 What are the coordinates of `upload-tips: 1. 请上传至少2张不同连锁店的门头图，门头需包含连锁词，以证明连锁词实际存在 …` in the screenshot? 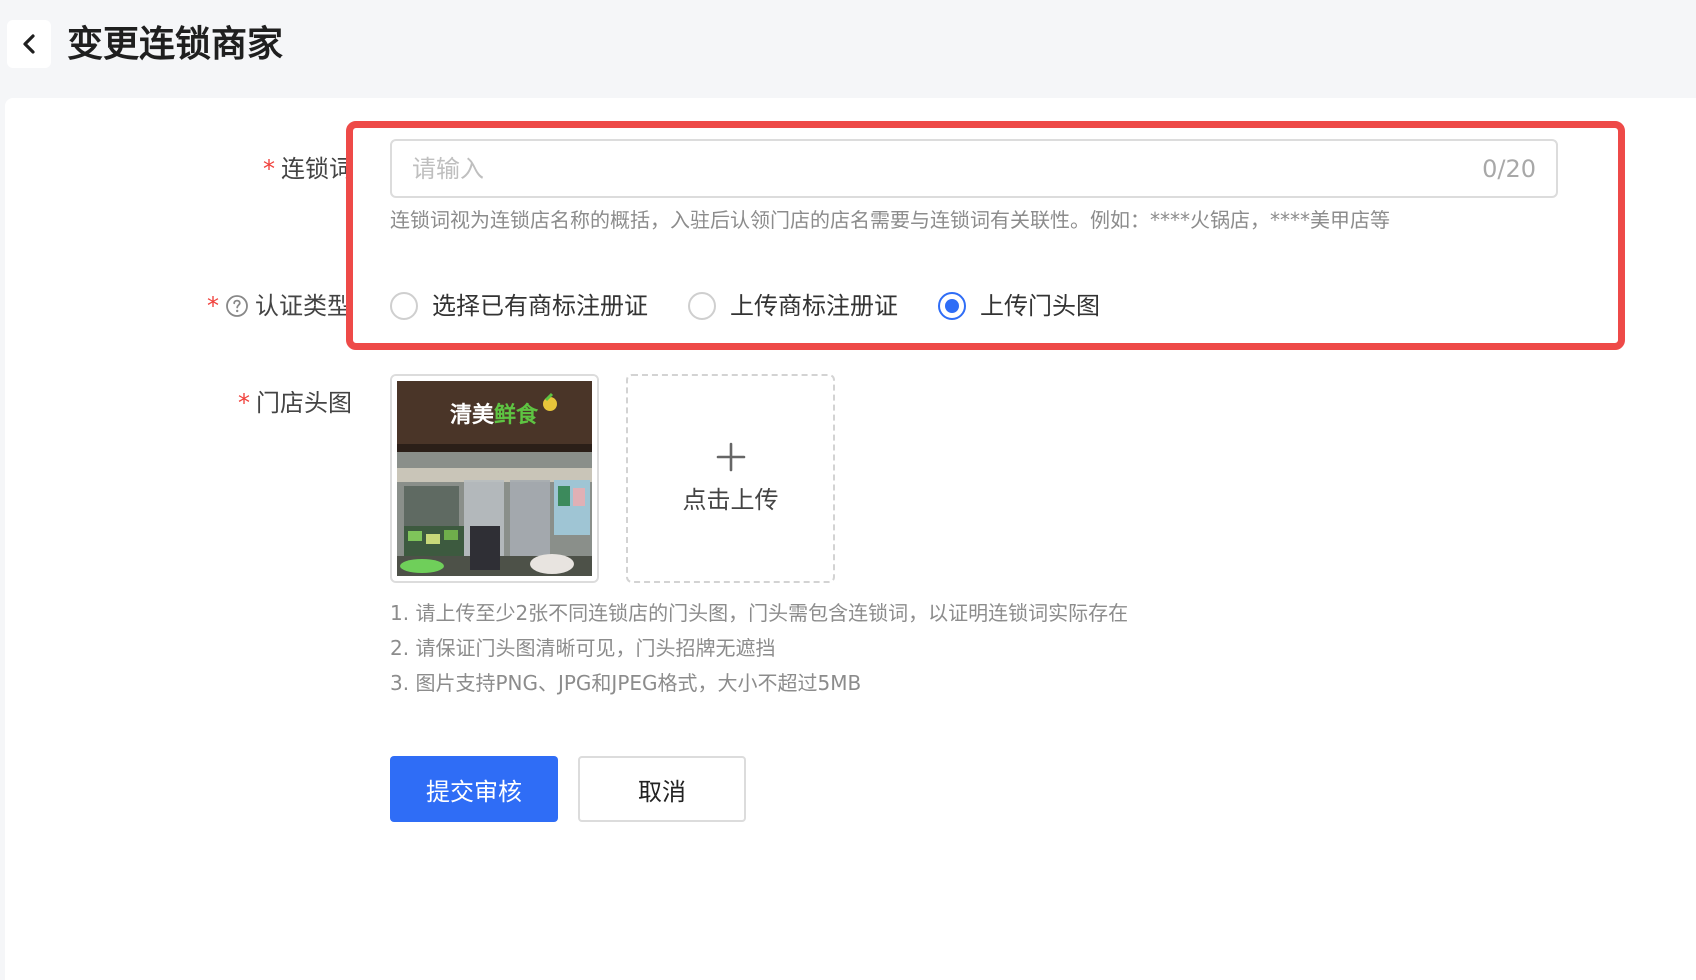 It's located at (759, 648).